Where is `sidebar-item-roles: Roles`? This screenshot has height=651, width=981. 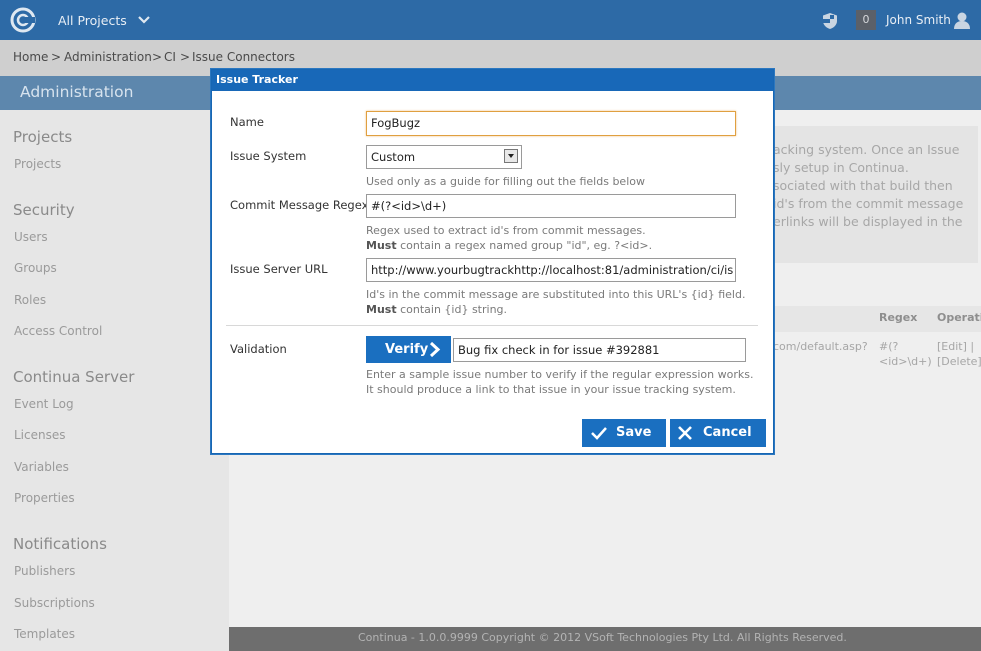
sidebar-item-roles: Roles is located at coordinates (30, 300).